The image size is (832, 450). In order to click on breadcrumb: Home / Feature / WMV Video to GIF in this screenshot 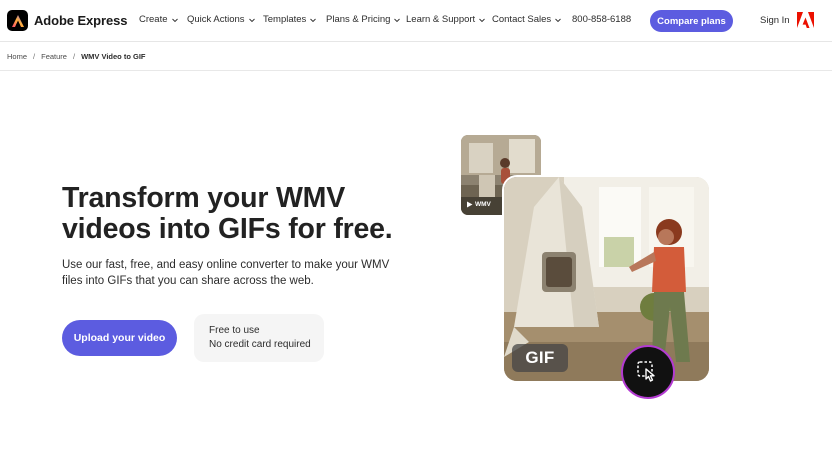, I will do `click(76, 56)`.